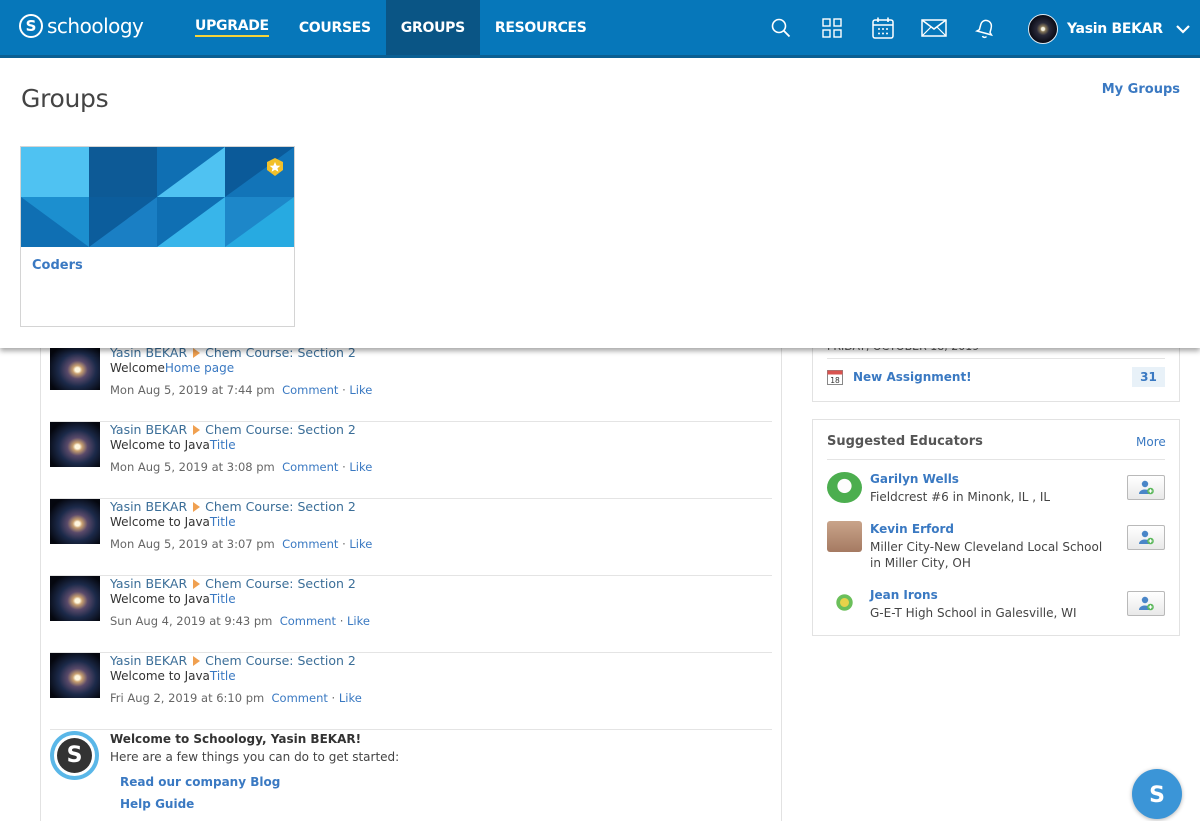 This screenshot has width=1200, height=821. I want to click on calendar-day: 18, so click(835, 380).